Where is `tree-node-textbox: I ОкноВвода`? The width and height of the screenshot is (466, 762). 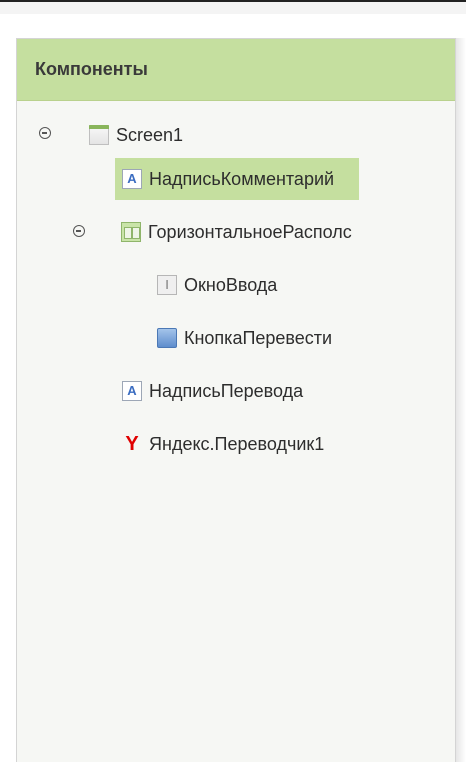 tree-node-textbox: I ОкноВвода is located at coordinates (217, 285).